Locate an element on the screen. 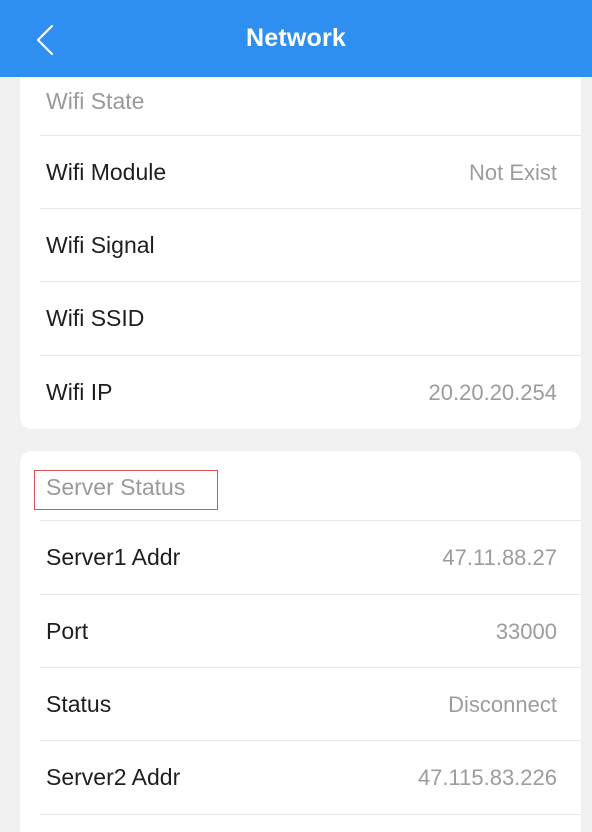  port-row: Port 33000 is located at coordinates (300, 631).